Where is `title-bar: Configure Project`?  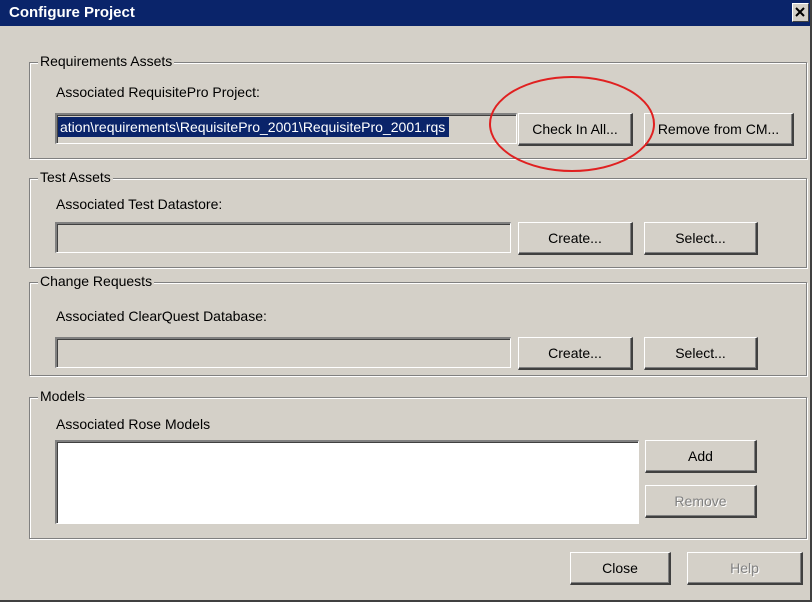
title-bar: Configure Project is located at coordinates (405, 13).